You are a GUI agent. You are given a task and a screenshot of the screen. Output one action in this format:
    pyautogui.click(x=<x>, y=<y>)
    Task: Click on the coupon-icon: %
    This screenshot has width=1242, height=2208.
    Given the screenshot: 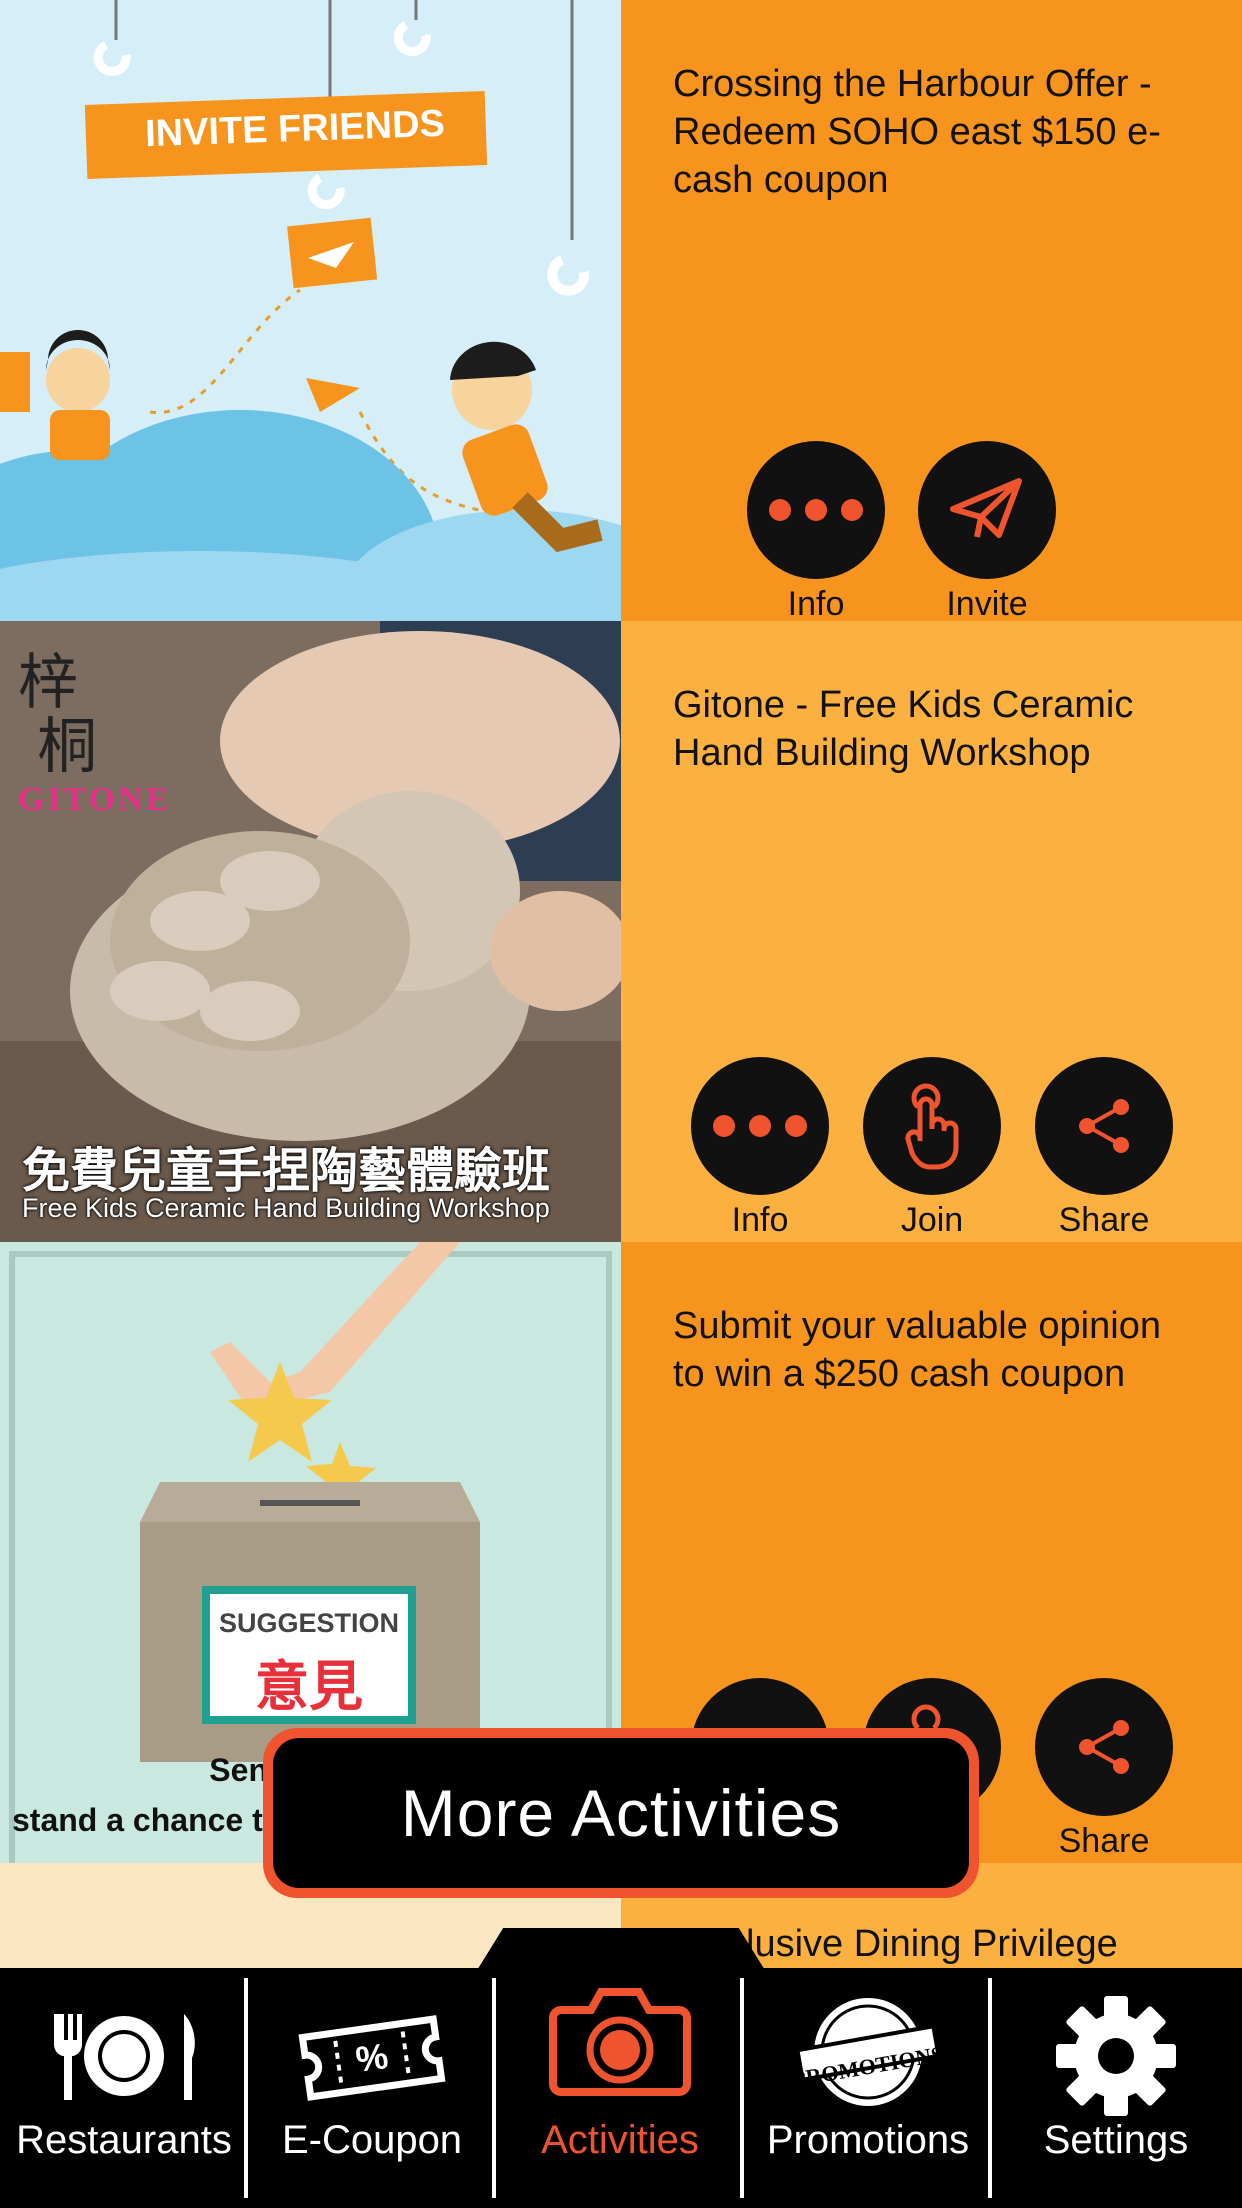 What is the action you would take?
    pyautogui.click(x=372, y=2058)
    